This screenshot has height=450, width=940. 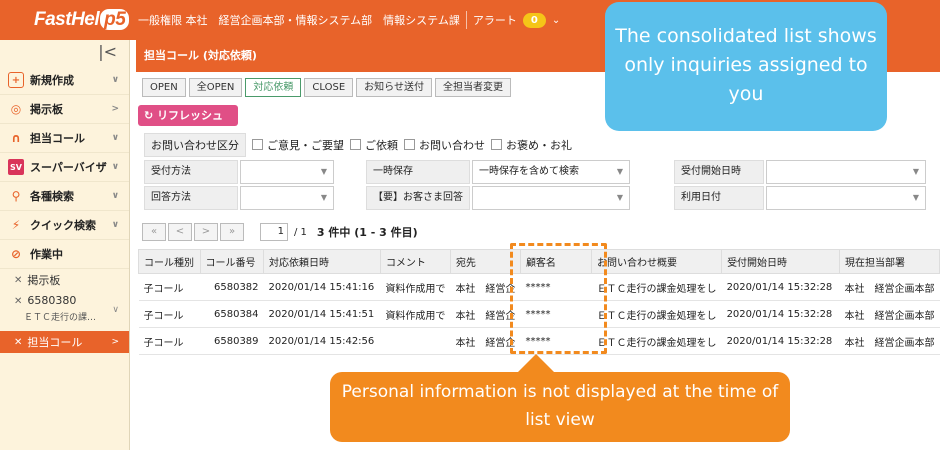 What do you see at coordinates (191, 198) in the screenshot?
I see `answer-method-label: 回答方法` at bounding box center [191, 198].